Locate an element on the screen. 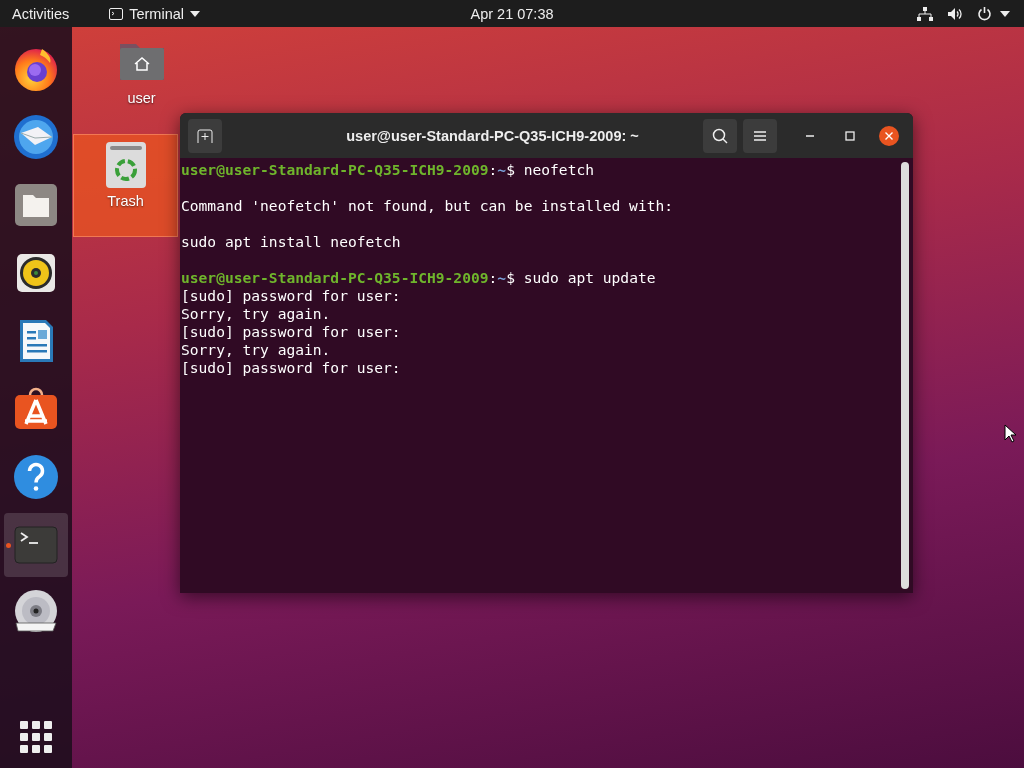 The image size is (1024, 768). new-tab-button is located at coordinates (205, 135).